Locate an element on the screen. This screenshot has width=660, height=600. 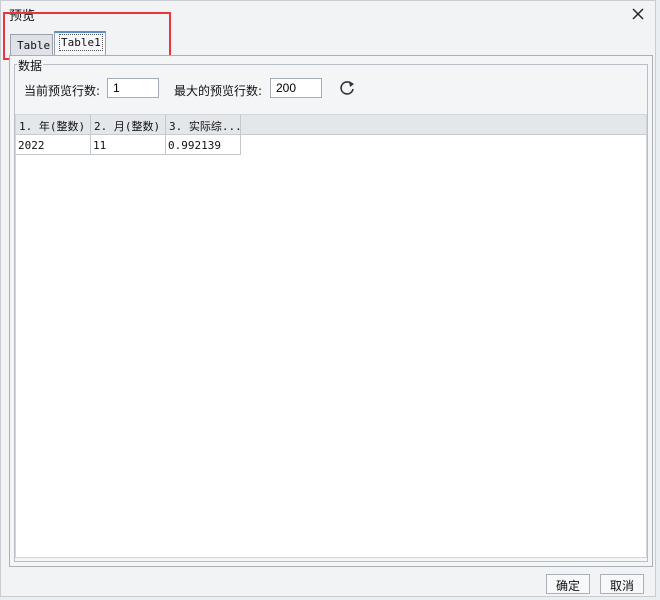
column-header-month: 2. 月(整数) is located at coordinates (128, 124).